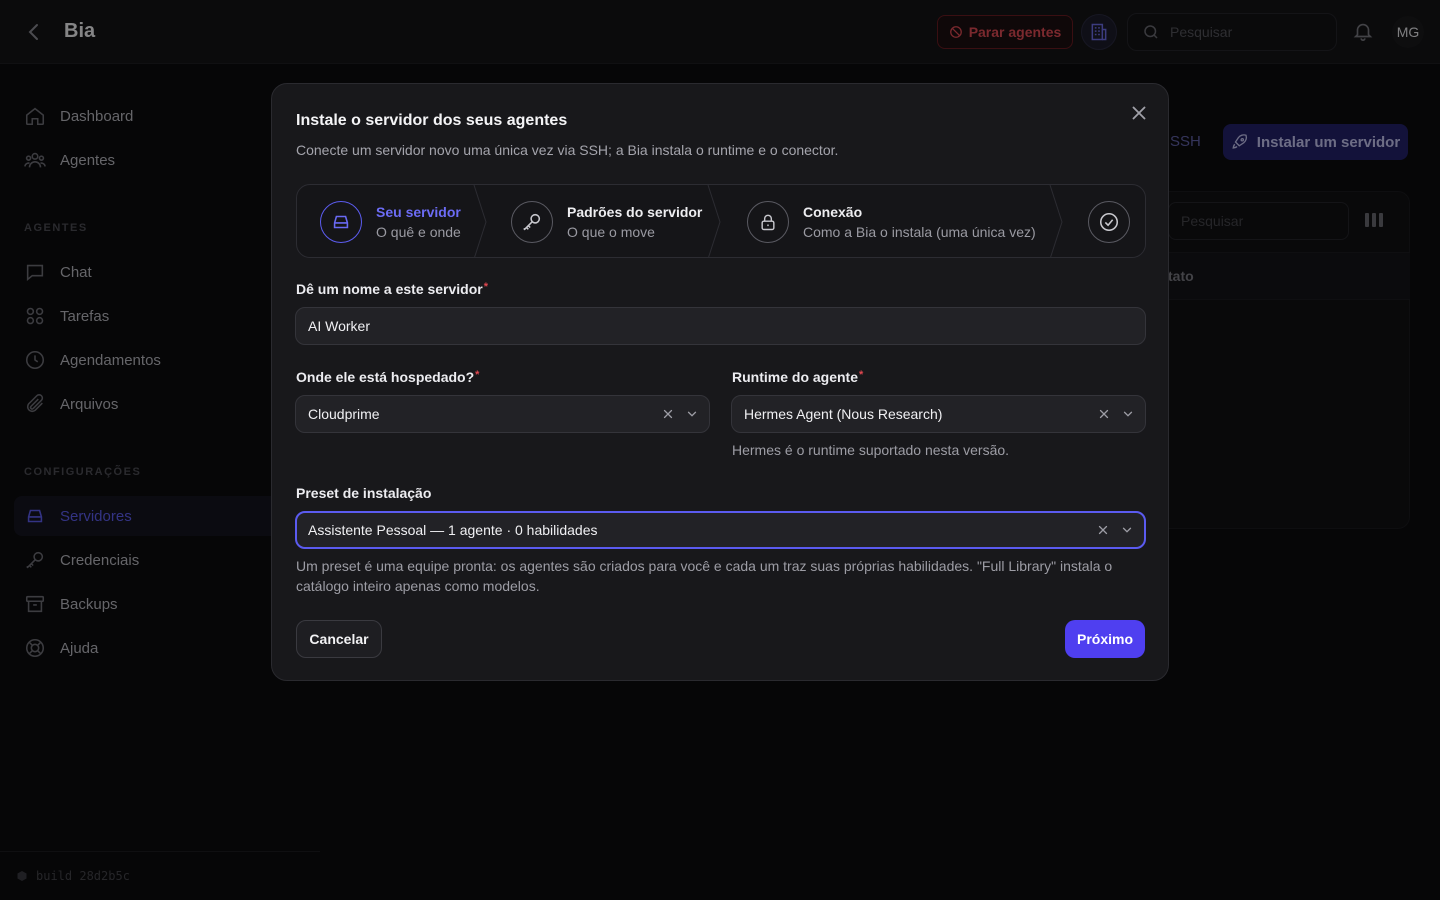  What do you see at coordinates (768, 222) in the screenshot?
I see `lock-icon` at bounding box center [768, 222].